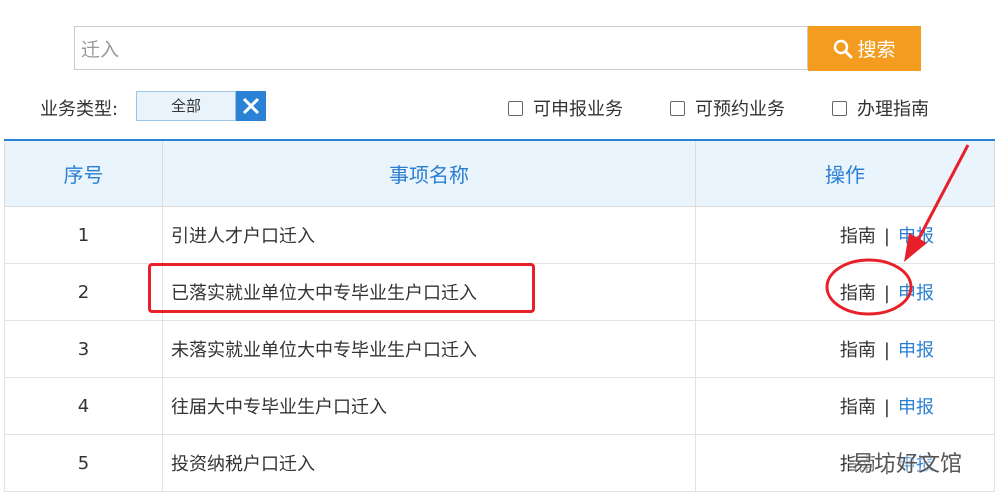  What do you see at coordinates (869, 287) in the screenshot?
I see `highlight-circle` at bounding box center [869, 287].